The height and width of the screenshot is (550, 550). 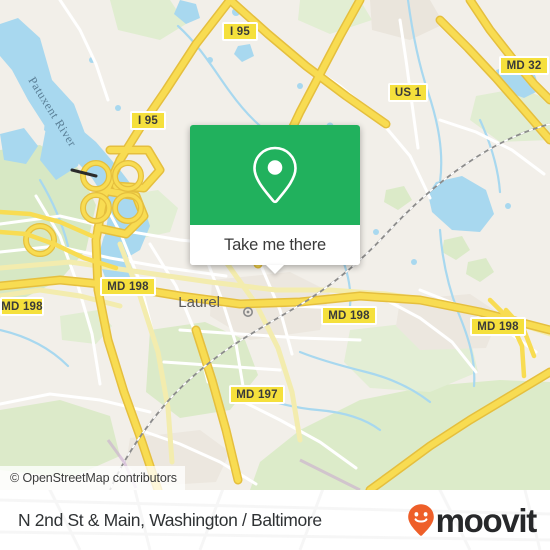 What do you see at coordinates (486, 520) in the screenshot?
I see `moovit-wordmark: moovit` at bounding box center [486, 520].